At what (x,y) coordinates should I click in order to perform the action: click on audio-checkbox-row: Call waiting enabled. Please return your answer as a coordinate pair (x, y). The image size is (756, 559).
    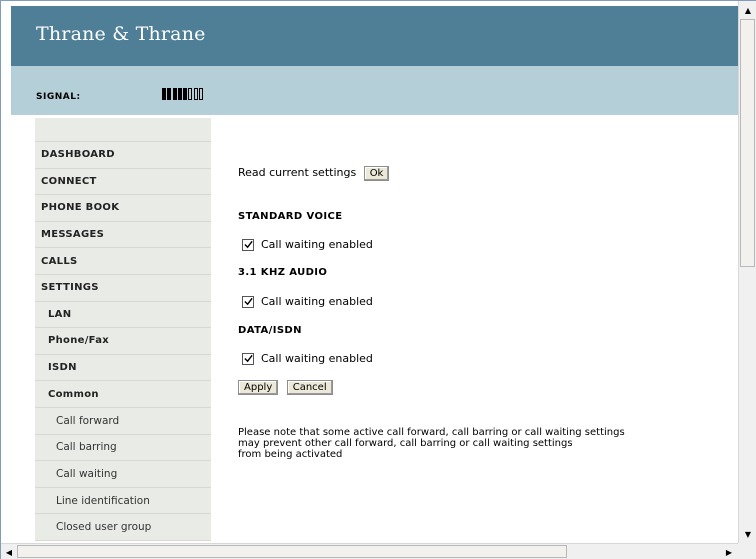
    Looking at the image, I should click on (307, 301).